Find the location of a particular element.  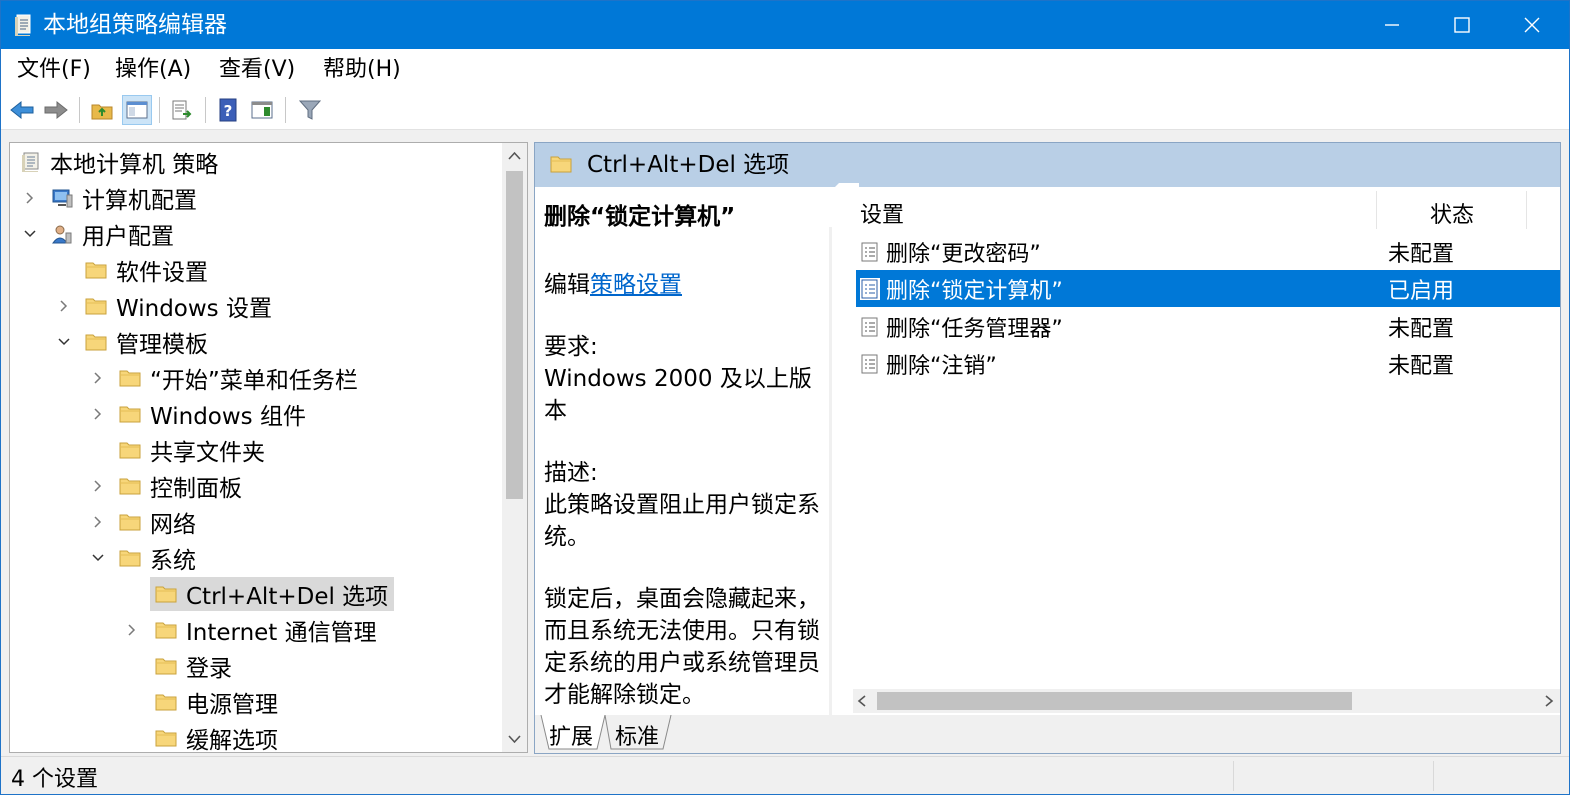

tree-item-software-settings: 软件设置 is located at coordinates (146, 270).